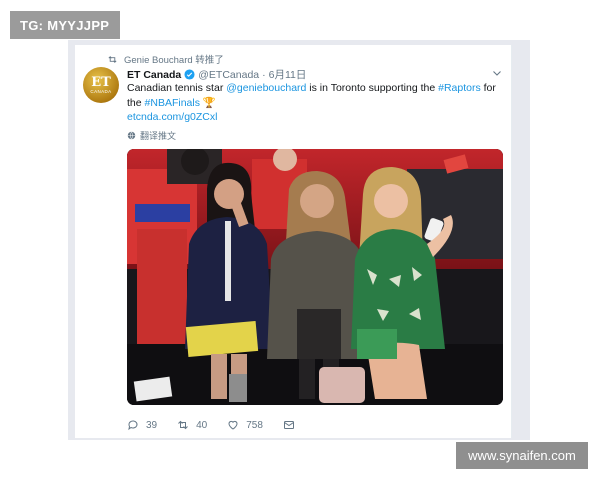 The height and width of the screenshot is (480, 600). Describe the element at coordinates (154, 75) in the screenshot. I see `author-name: ET Canada` at that location.